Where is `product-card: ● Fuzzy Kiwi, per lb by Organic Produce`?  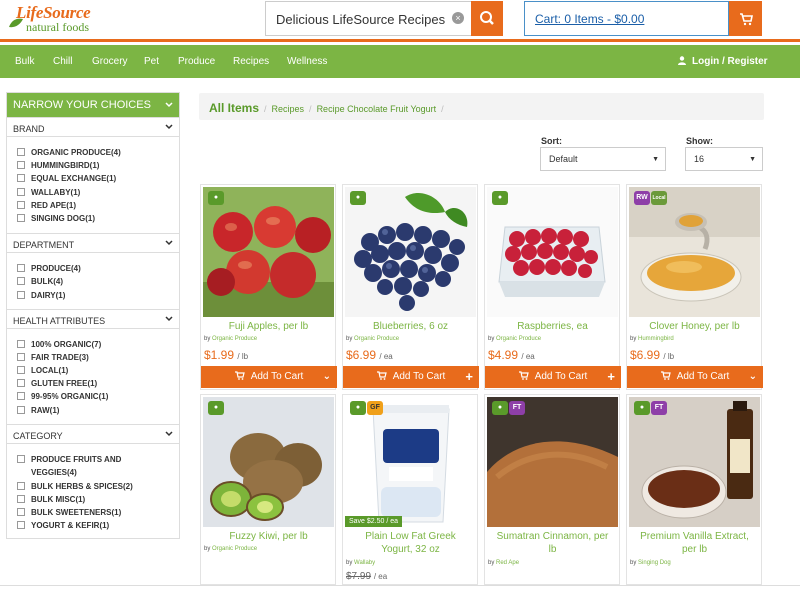 product-card: ● Fuzzy Kiwi, per lb by Organic Produce is located at coordinates (268, 489).